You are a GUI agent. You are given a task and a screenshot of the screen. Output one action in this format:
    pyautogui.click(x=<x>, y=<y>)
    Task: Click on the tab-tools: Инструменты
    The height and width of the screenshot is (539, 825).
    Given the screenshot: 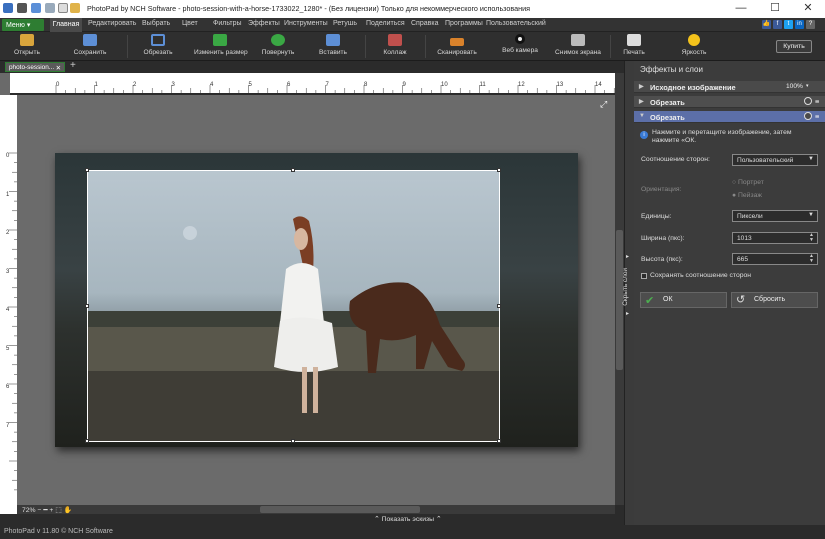 What is the action you would take?
    pyautogui.click(x=306, y=23)
    